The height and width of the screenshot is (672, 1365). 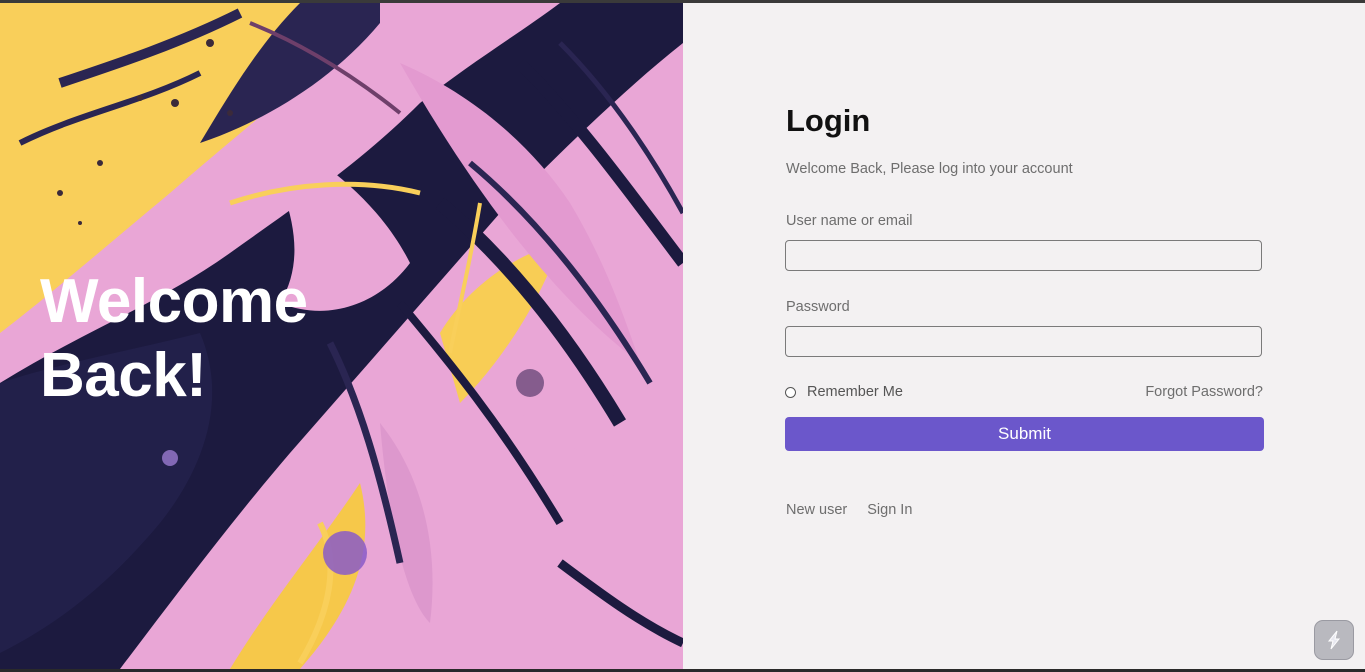 I want to click on submit-button: Submit, so click(x=1024, y=434).